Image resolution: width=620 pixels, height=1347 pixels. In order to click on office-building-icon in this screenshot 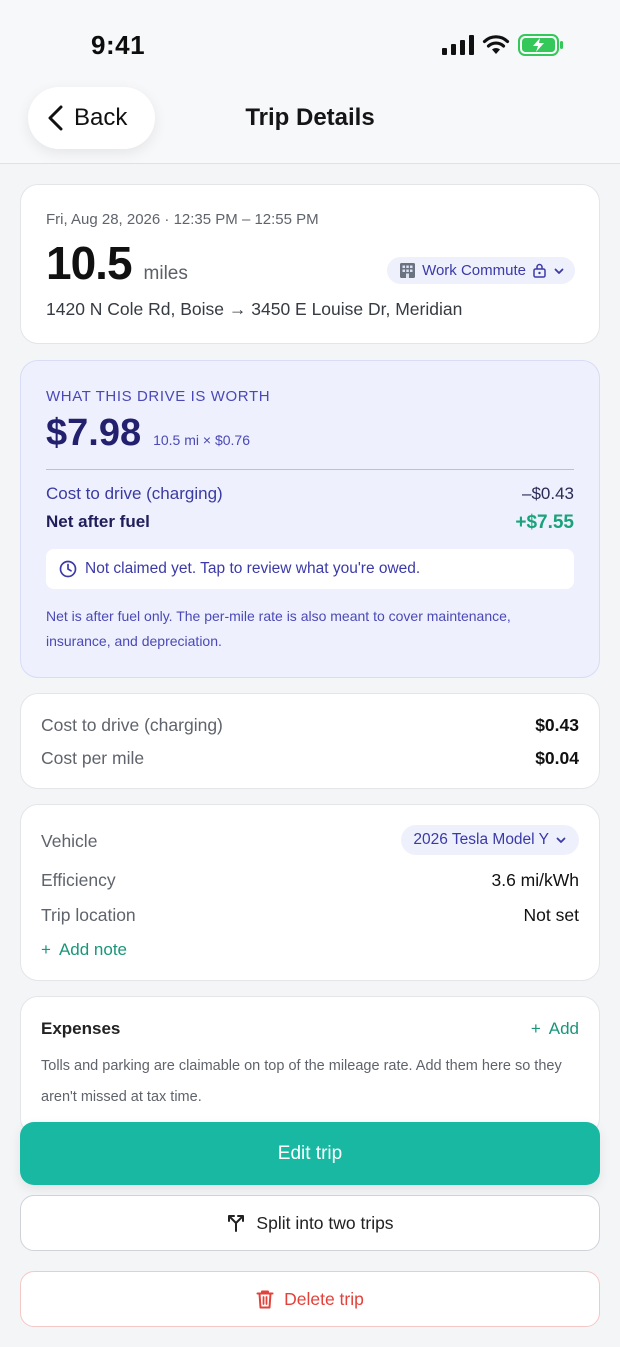, I will do `click(408, 270)`.